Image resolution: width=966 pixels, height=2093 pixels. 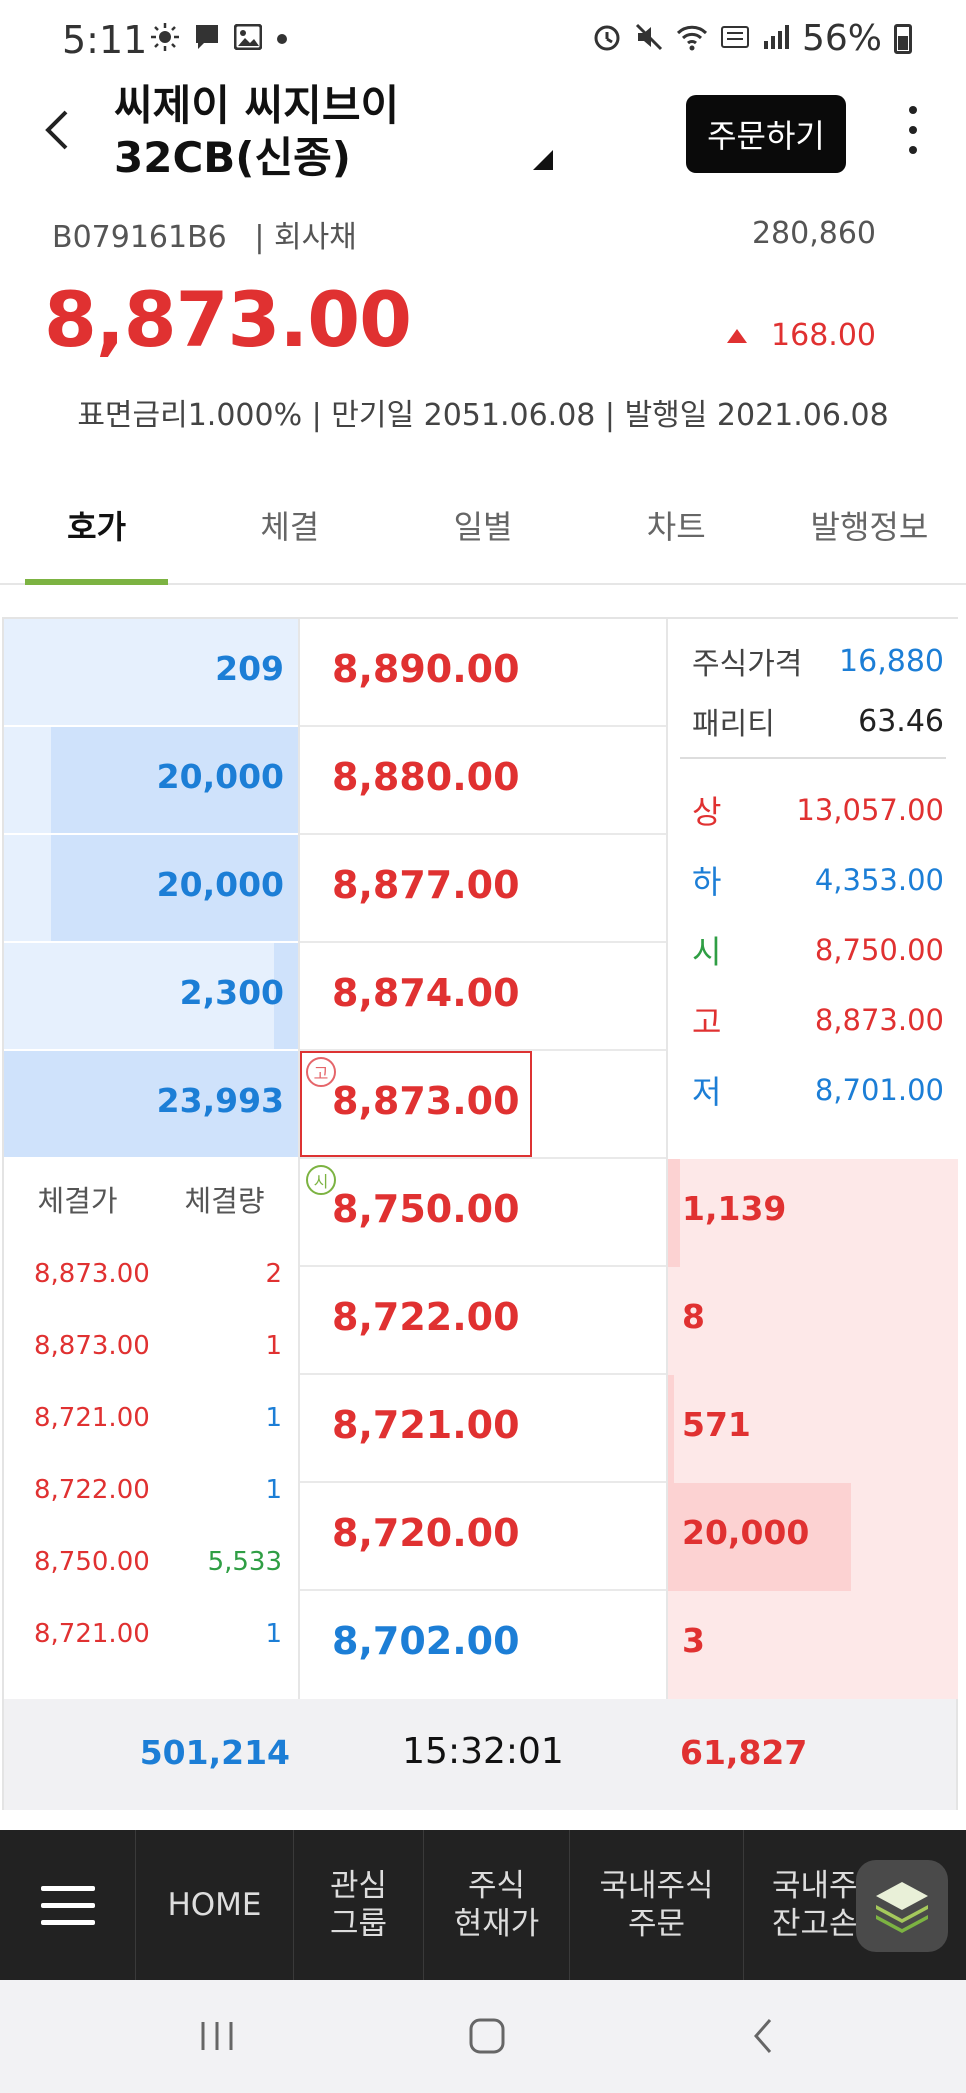 What do you see at coordinates (305, 237) in the screenshot?
I see `security-type: | 회사채` at bounding box center [305, 237].